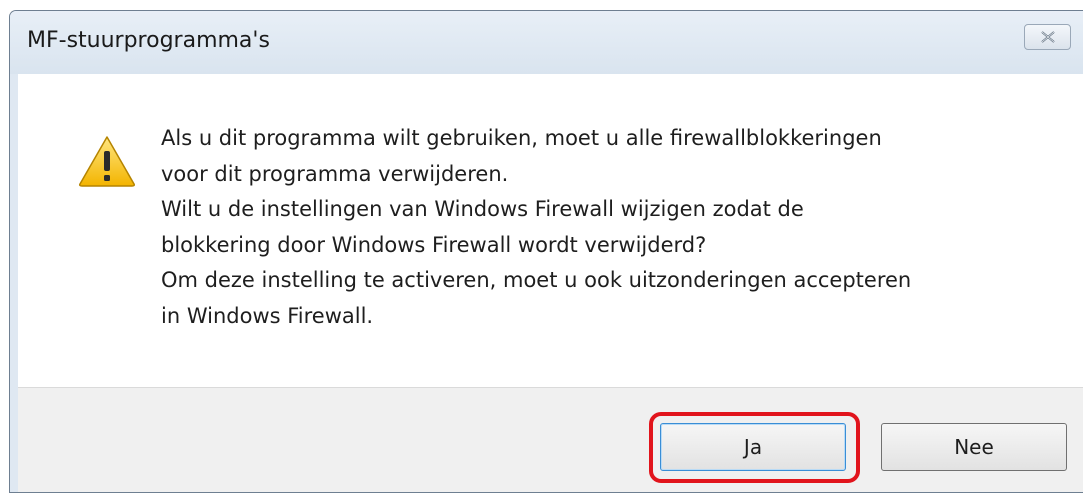  I want to click on message-line: in Windows Firewall., so click(267, 315).